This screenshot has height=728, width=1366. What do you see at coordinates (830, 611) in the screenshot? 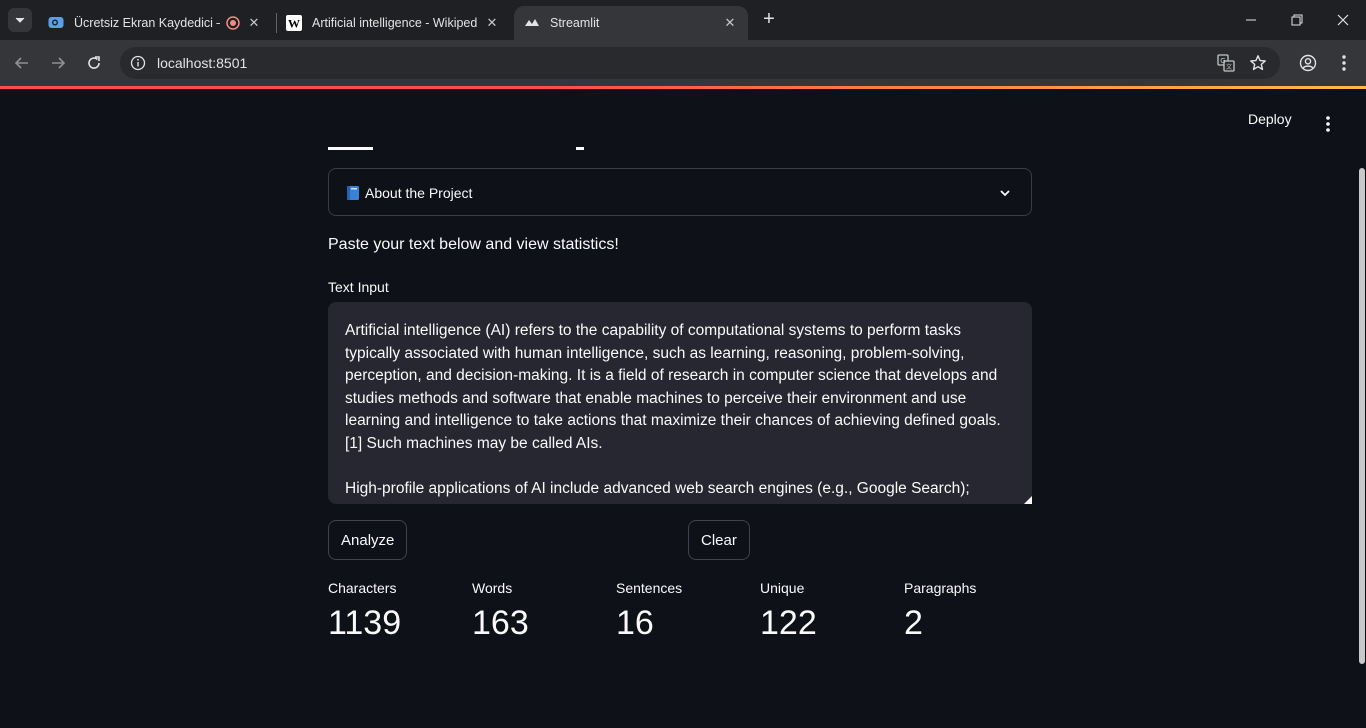
I see `metric-unique: Unique 122` at bounding box center [830, 611].